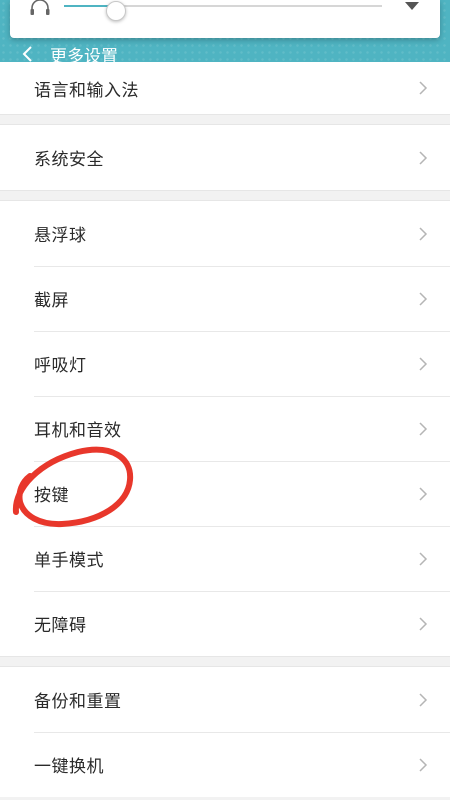 The height and width of the screenshot is (800, 450). Describe the element at coordinates (51, 496) in the screenshot. I see `settings-item-label: 按键` at that location.